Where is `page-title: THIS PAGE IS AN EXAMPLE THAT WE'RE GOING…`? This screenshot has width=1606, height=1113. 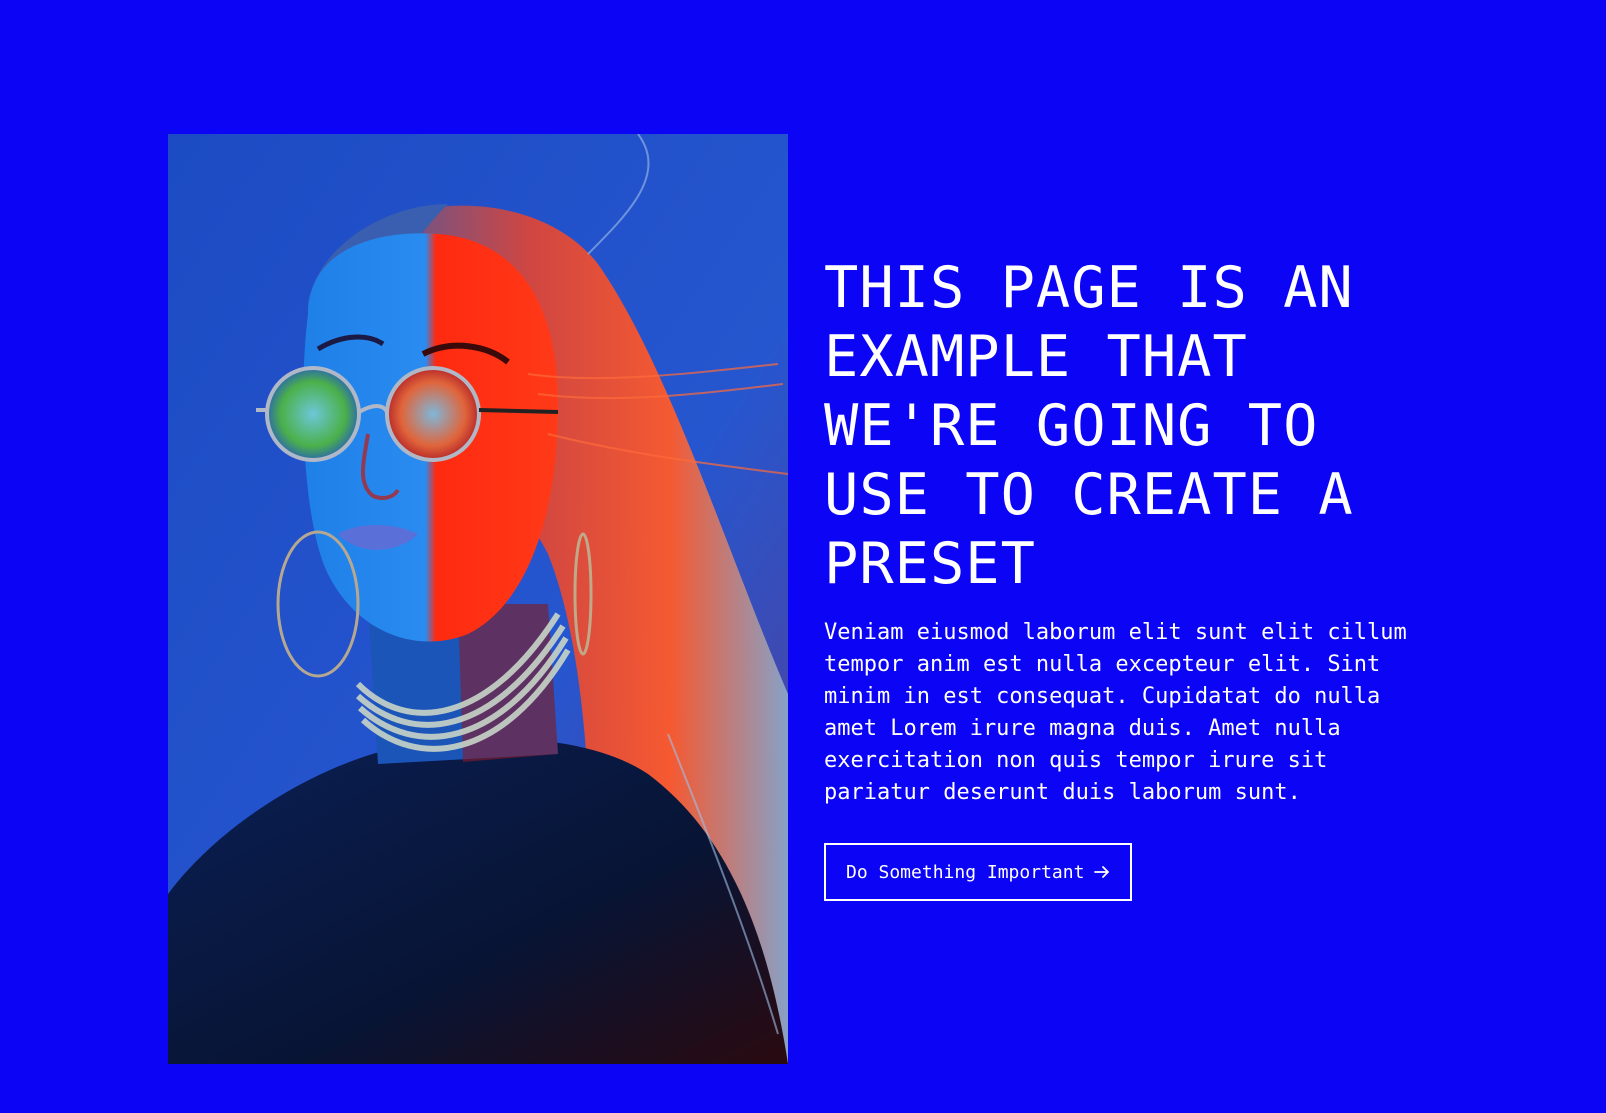 page-title: THIS PAGE IS AN EXAMPLE THAT WE'RE GOING… is located at coordinates (1089, 426).